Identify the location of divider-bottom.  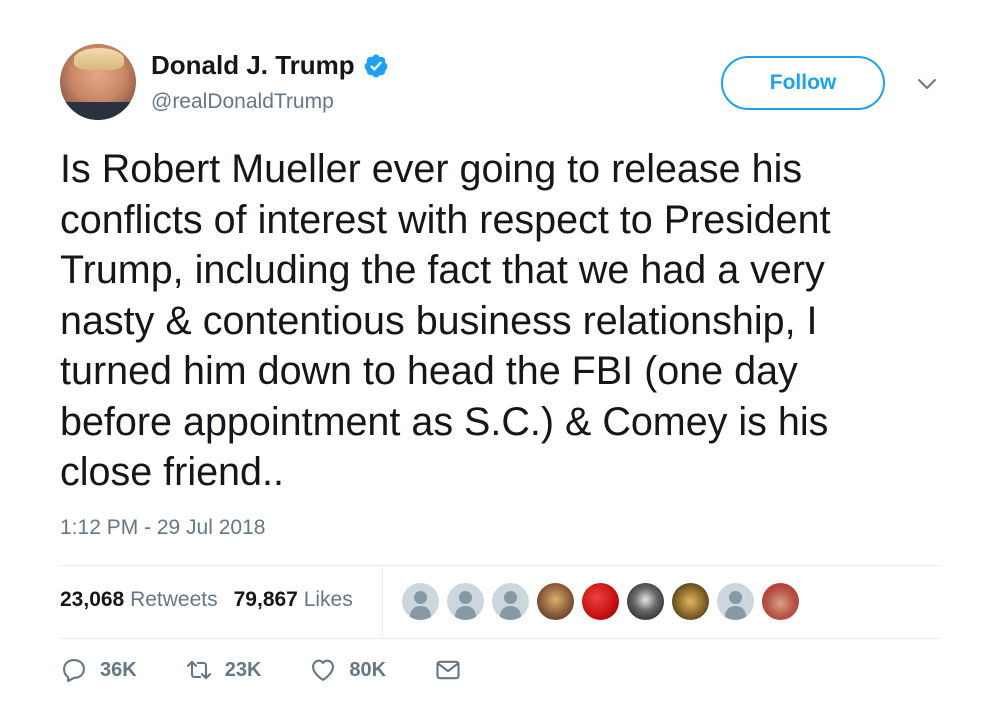
(500, 638).